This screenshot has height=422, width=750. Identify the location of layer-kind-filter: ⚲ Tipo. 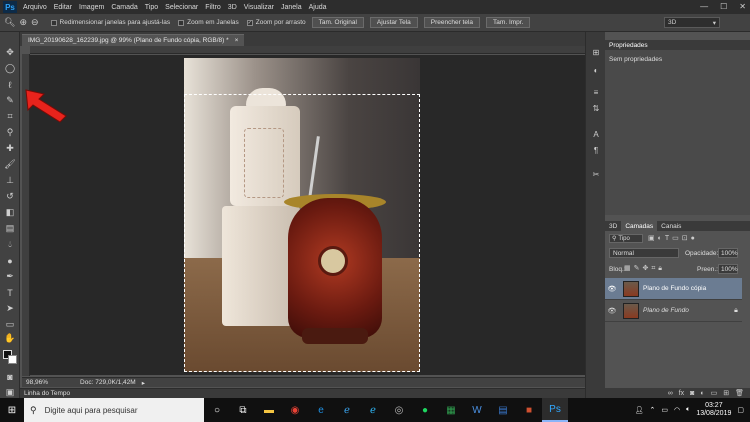
(626, 238).